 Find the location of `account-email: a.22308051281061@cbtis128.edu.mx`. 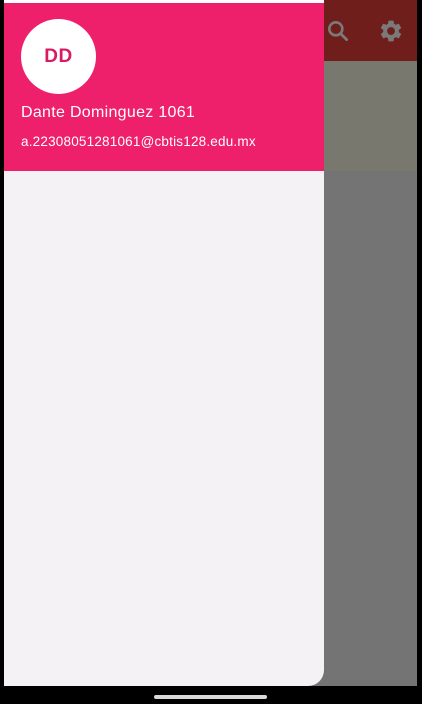

account-email: a.22308051281061@cbtis128.edu.mx is located at coordinates (138, 141).